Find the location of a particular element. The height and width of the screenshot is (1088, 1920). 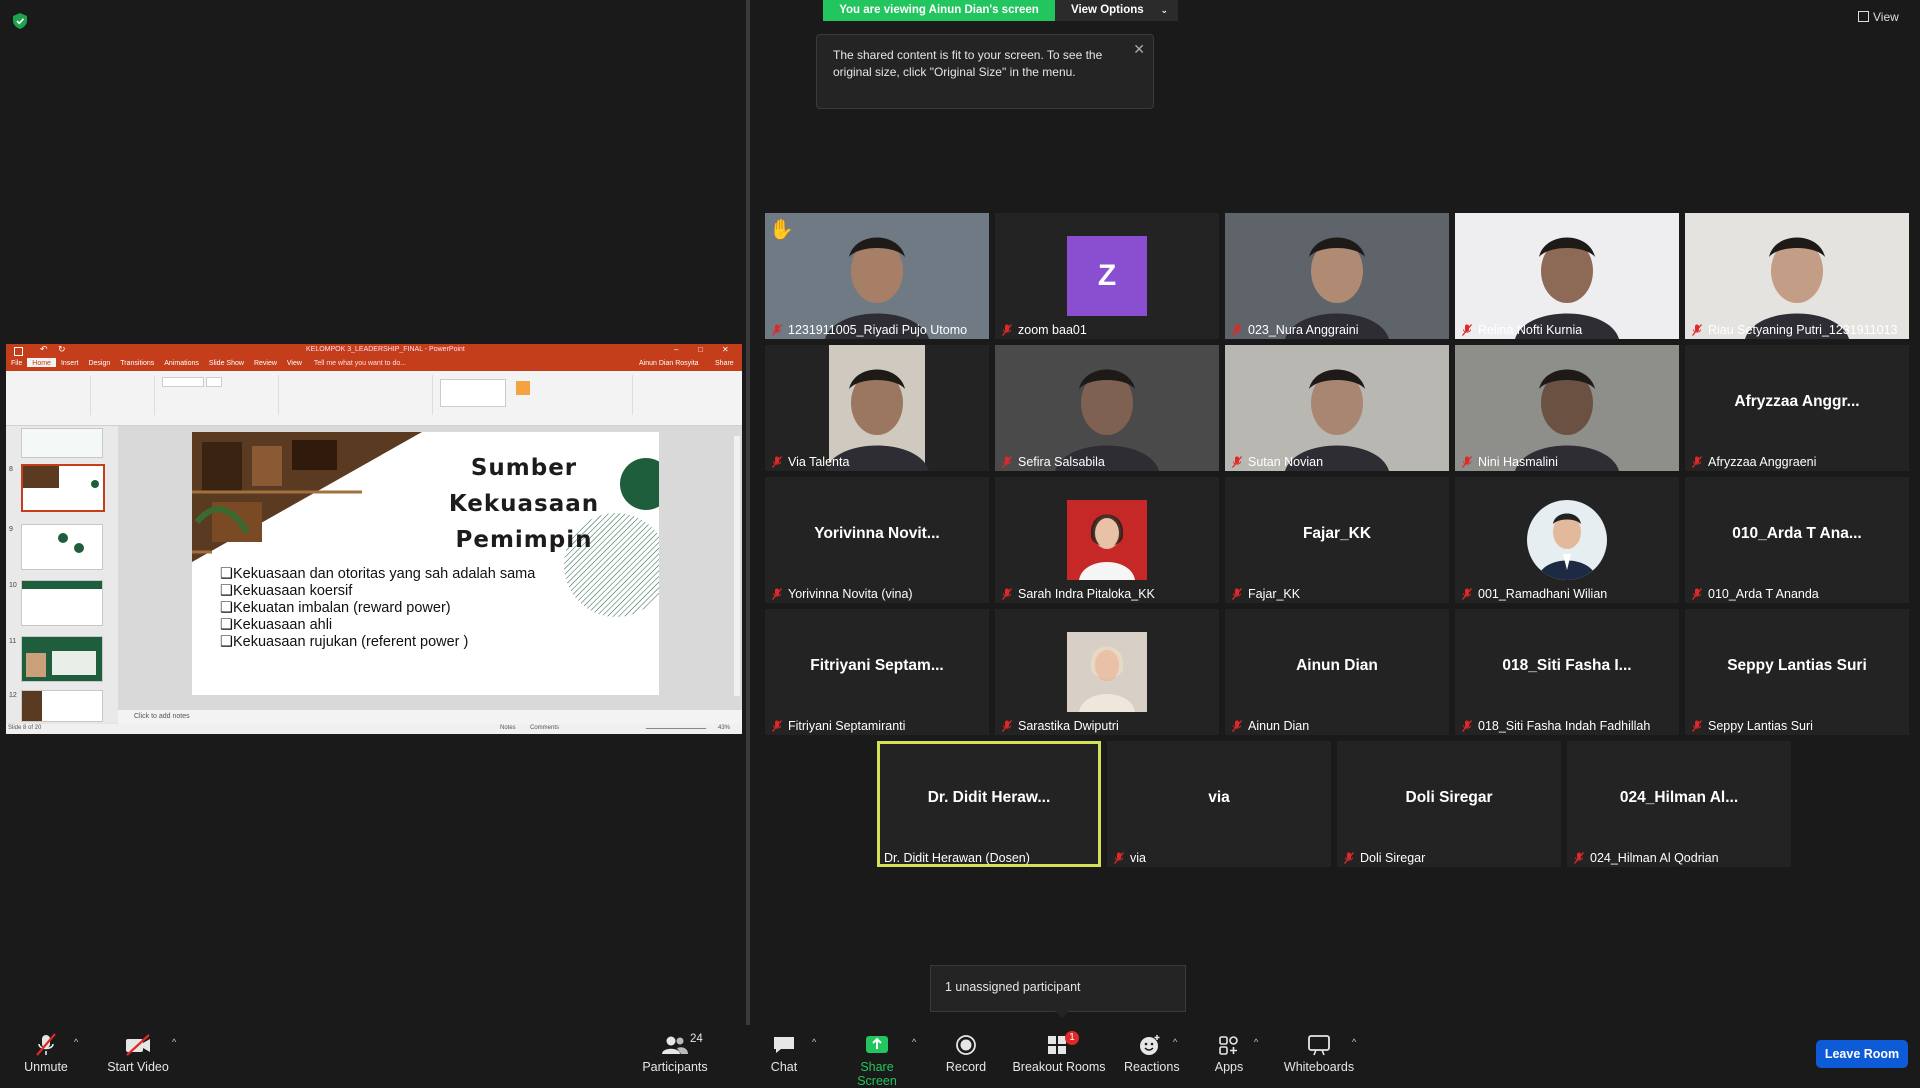

slide-counter: Slide 8 of 20 is located at coordinates (25, 728).